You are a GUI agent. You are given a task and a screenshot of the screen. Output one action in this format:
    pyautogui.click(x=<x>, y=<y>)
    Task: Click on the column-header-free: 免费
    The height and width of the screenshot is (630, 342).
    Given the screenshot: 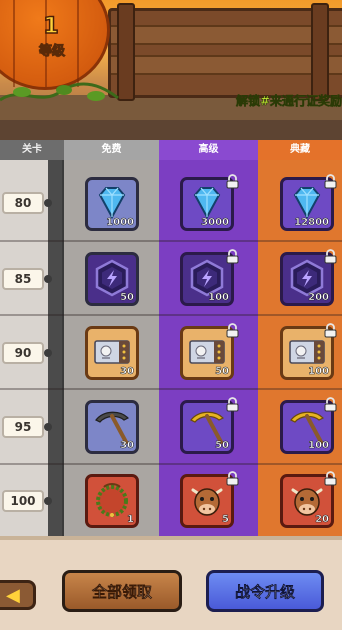 What is the action you would take?
    pyautogui.click(x=111, y=150)
    